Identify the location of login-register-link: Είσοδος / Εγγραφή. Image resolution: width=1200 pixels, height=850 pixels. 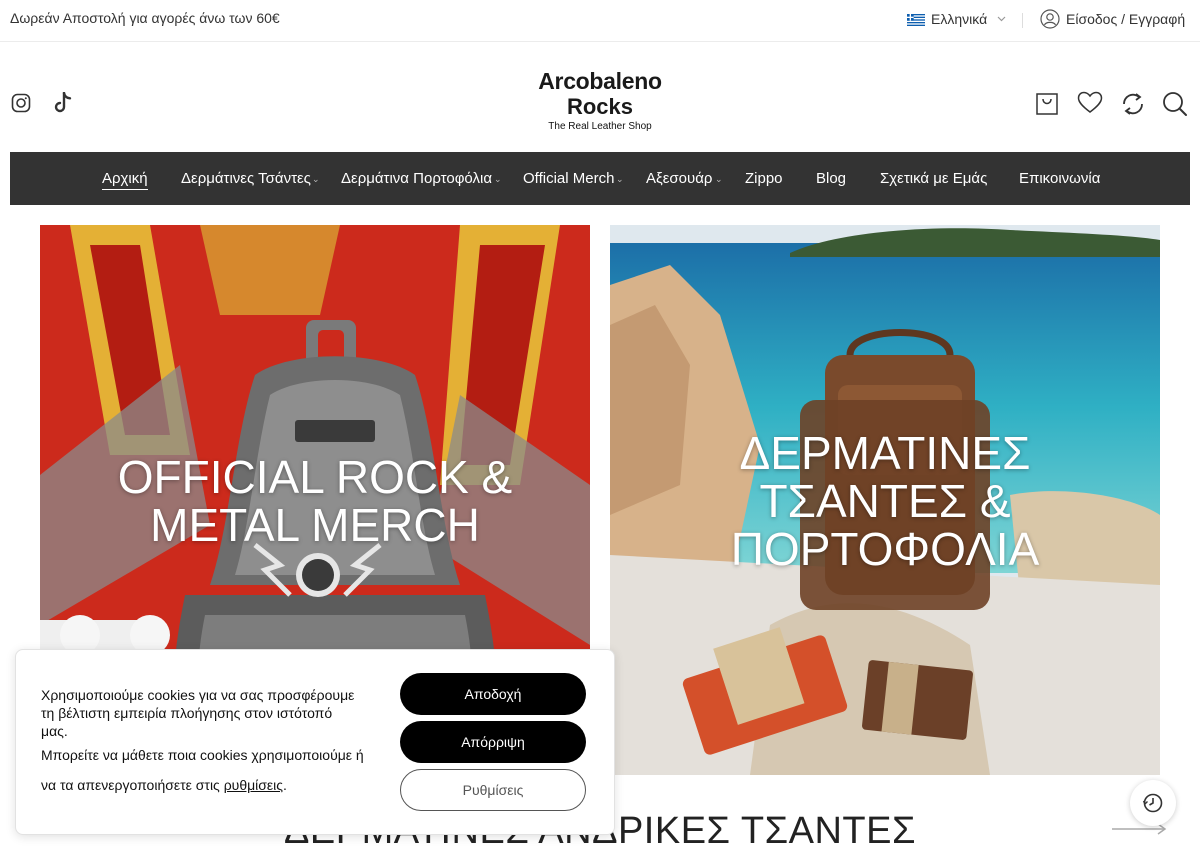
(1112, 19).